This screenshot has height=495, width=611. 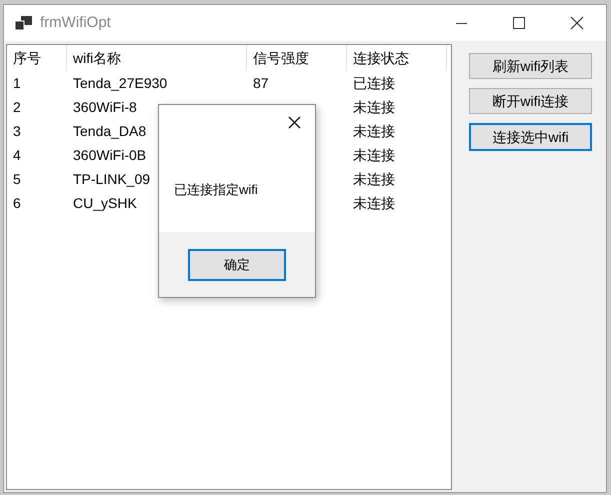 I want to click on column-header: wifi名称, so click(x=97, y=58).